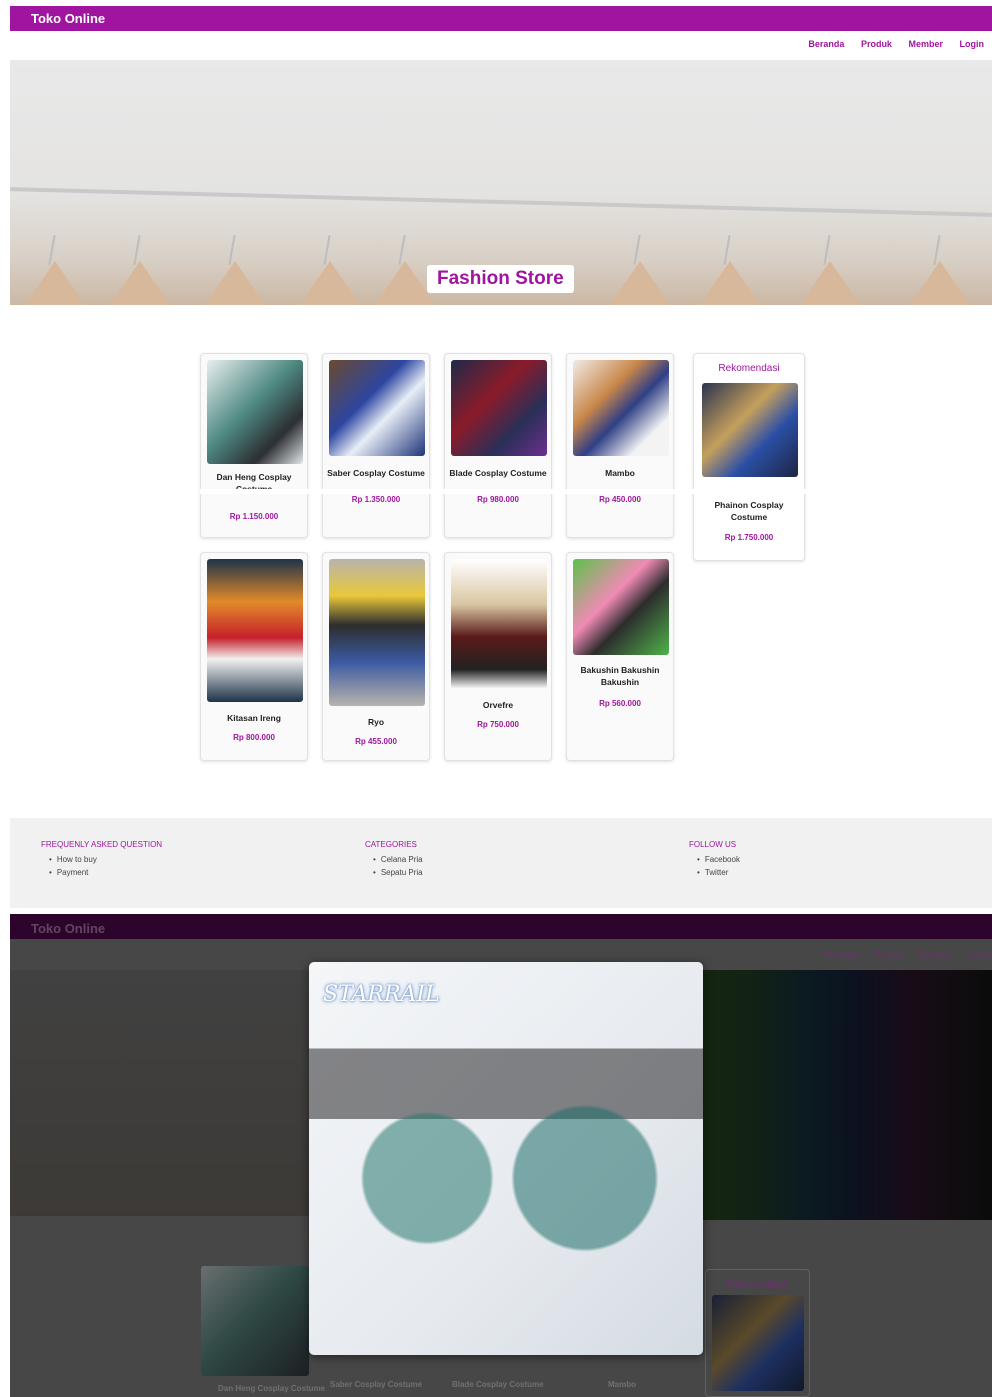 The height and width of the screenshot is (1397, 992). Describe the element at coordinates (972, 44) in the screenshot. I see `nav-login: Login` at that location.